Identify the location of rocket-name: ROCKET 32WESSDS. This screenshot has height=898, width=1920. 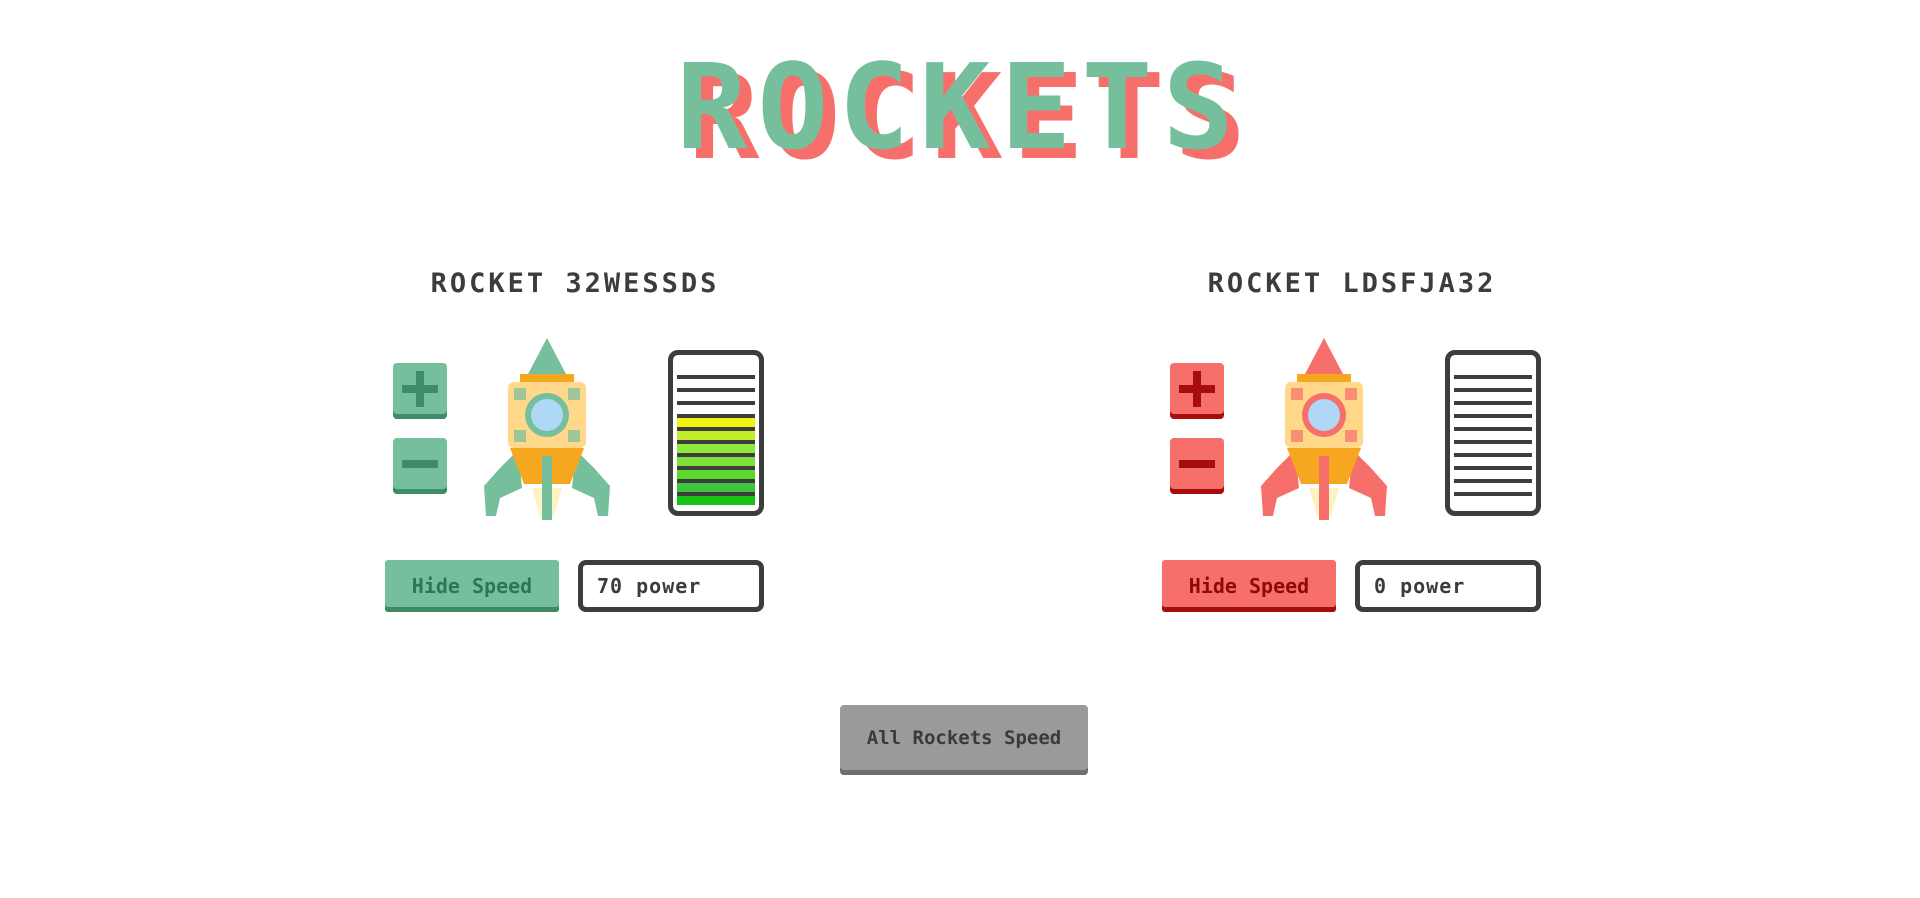
(575, 283).